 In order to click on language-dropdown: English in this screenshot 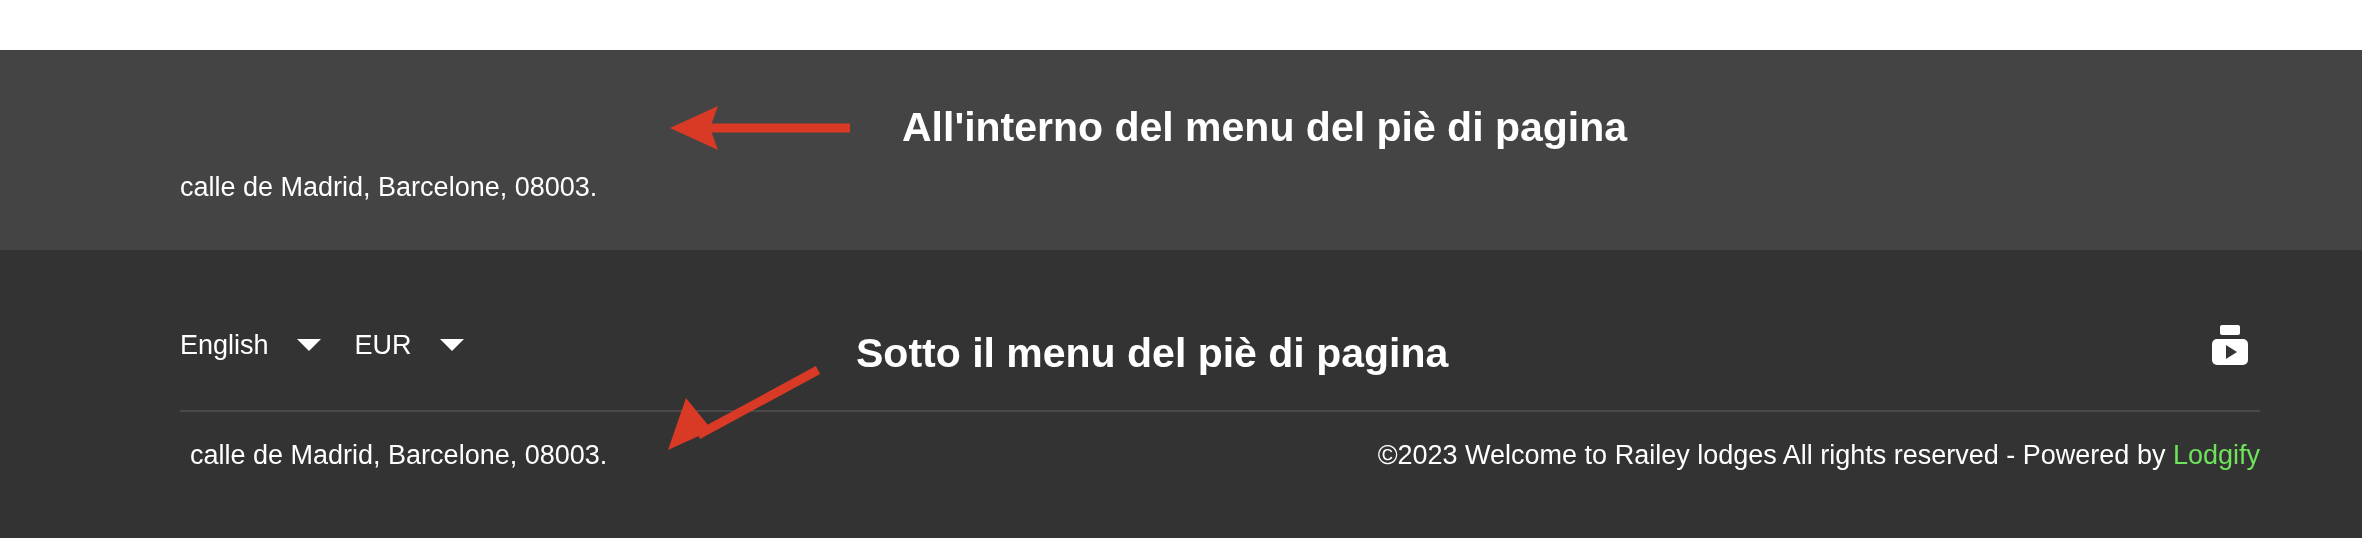, I will do `click(250, 345)`.